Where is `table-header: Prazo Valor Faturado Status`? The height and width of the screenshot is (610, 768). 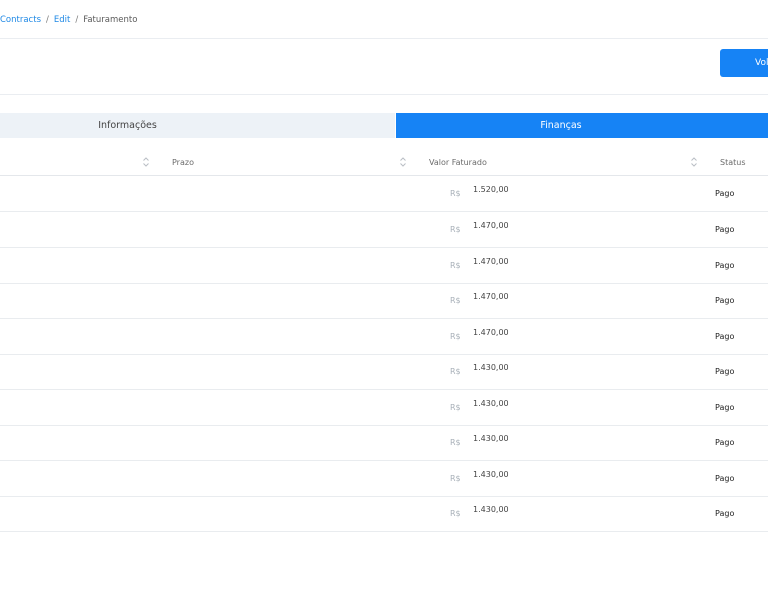 table-header: Prazo Valor Faturado Status is located at coordinates (384, 162).